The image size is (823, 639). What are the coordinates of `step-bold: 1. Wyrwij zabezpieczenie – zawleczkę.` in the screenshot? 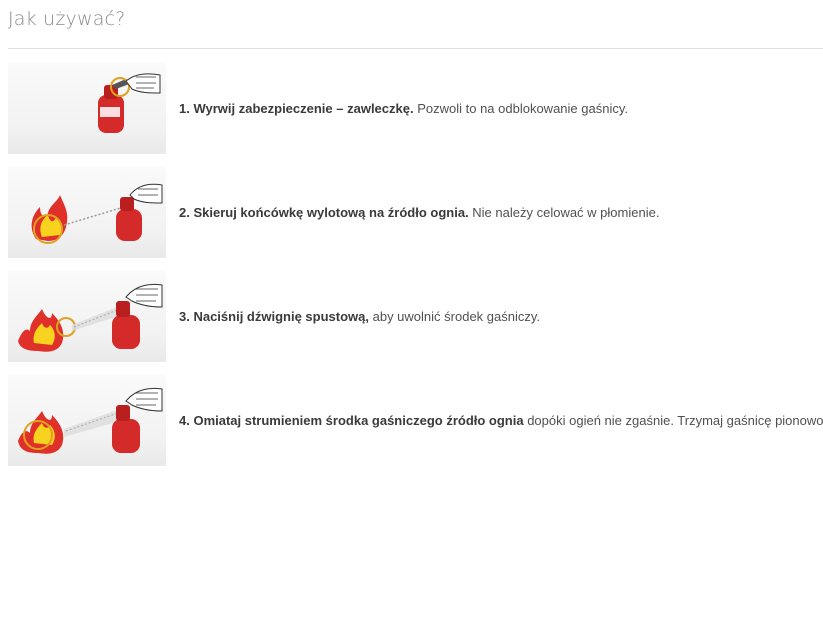 It's located at (296, 108).